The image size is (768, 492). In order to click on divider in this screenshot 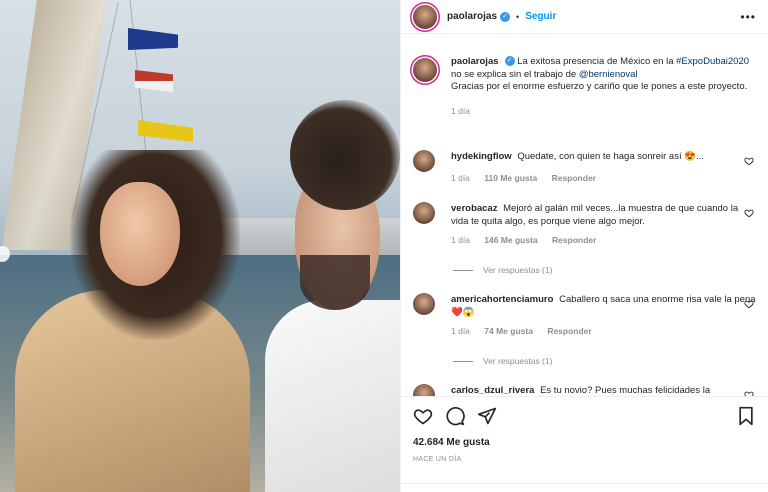, I will do `click(584, 483)`.